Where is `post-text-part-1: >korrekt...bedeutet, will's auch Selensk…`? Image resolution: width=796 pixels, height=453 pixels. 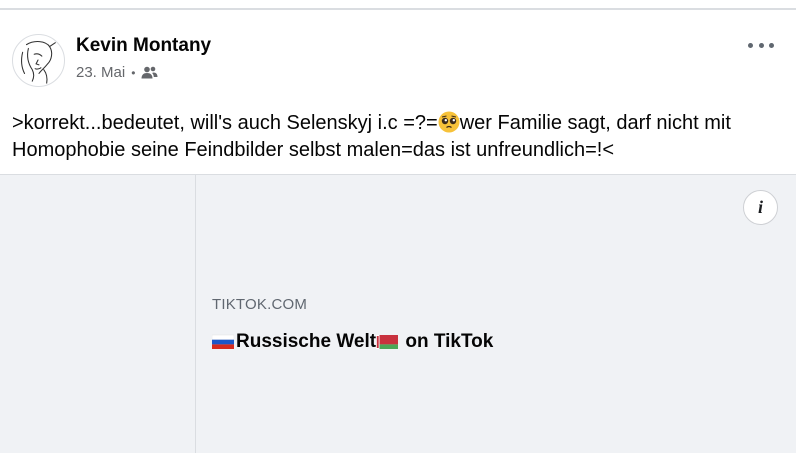 post-text-part-1: >korrekt...bedeutet, will's auch Selensk… is located at coordinates (225, 123).